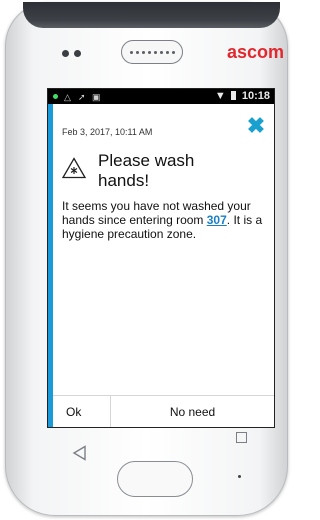 The image size is (320, 520). What do you see at coordinates (96, 97) in the screenshot?
I see `image-icon: ▣` at bounding box center [96, 97].